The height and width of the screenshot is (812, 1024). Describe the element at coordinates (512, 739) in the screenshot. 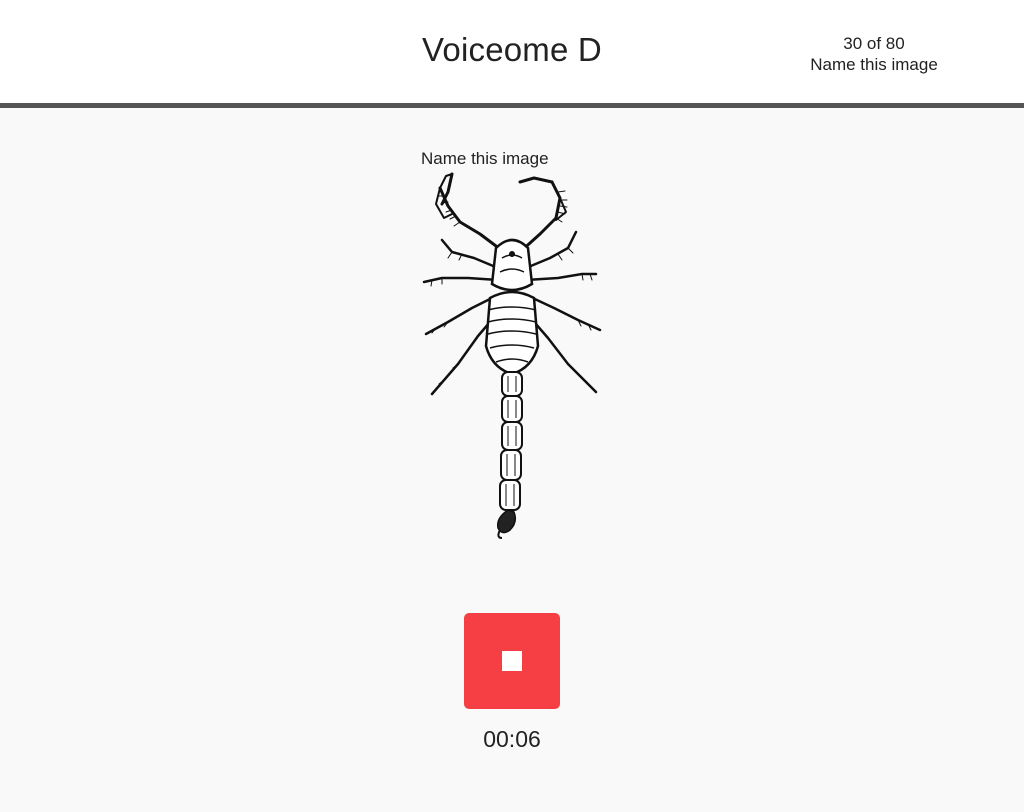

I see `recording-timer: 00:06` at that location.